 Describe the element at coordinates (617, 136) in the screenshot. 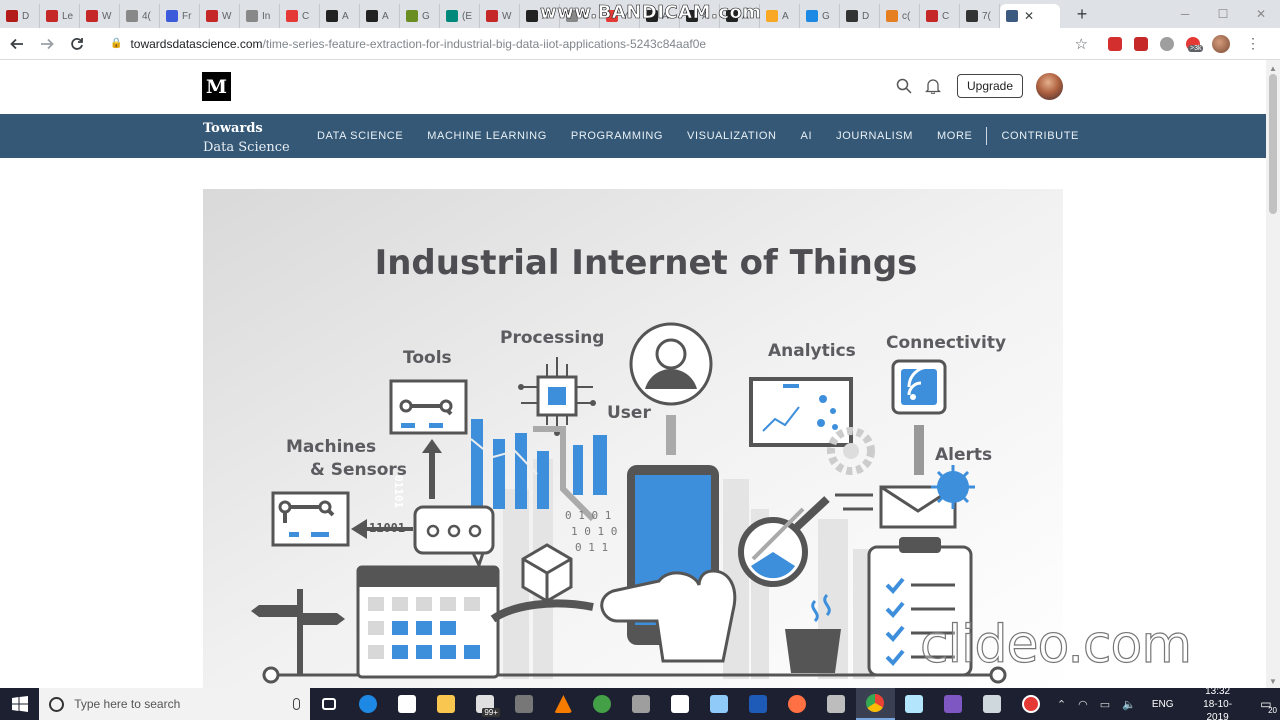

I see `nav-programming: PROGRAMMING` at that location.